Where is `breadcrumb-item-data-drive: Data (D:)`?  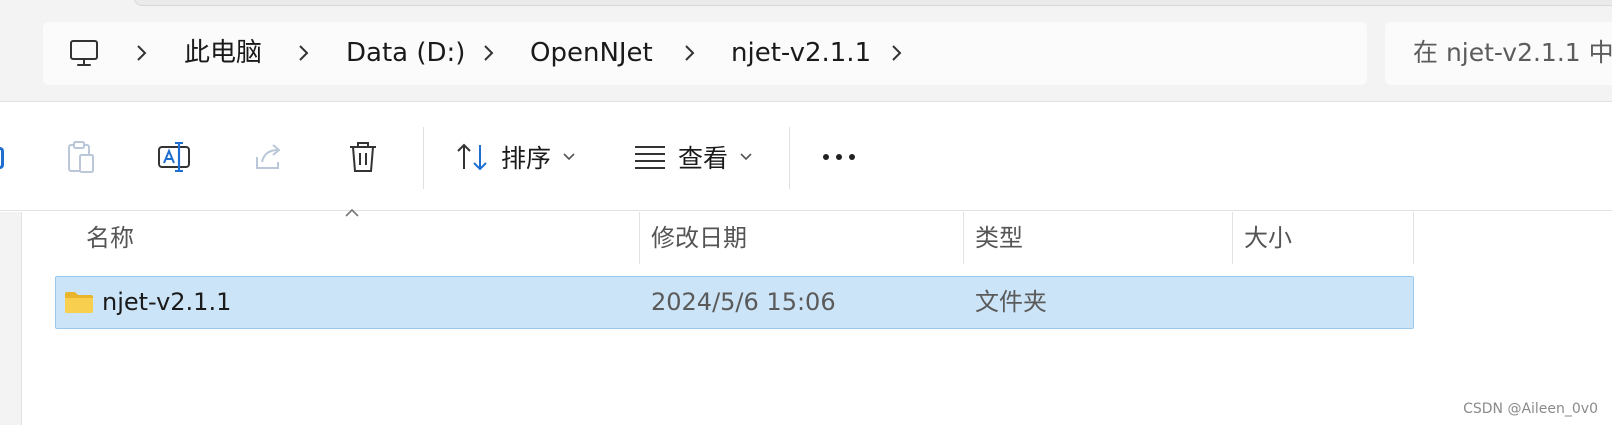
breadcrumb-item-data-drive: Data (D:) is located at coordinates (405, 53).